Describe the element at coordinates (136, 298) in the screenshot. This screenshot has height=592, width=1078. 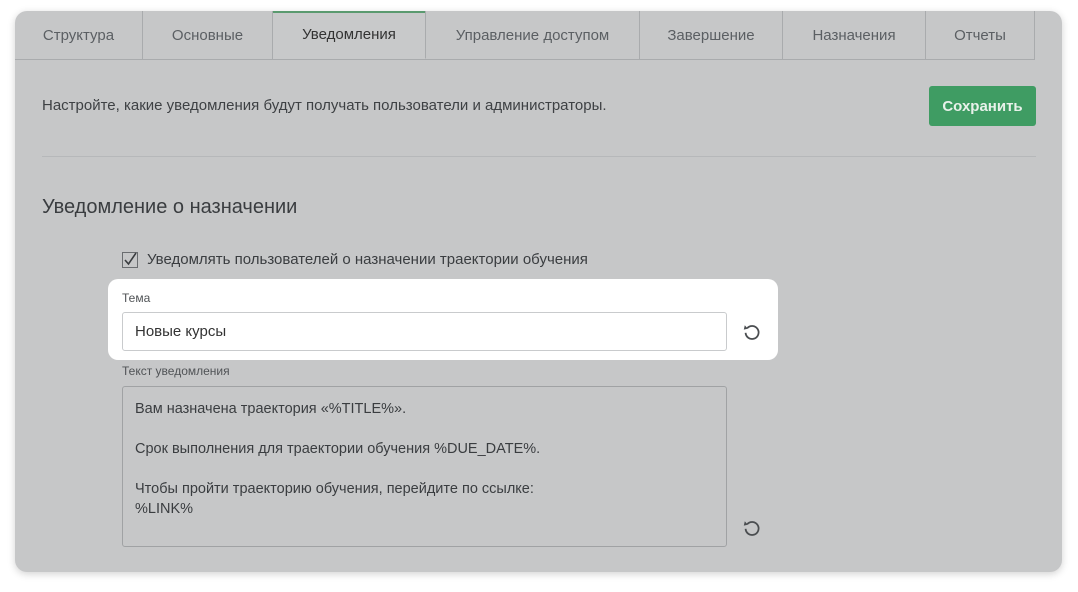
I see `subject-label: Тема` at that location.